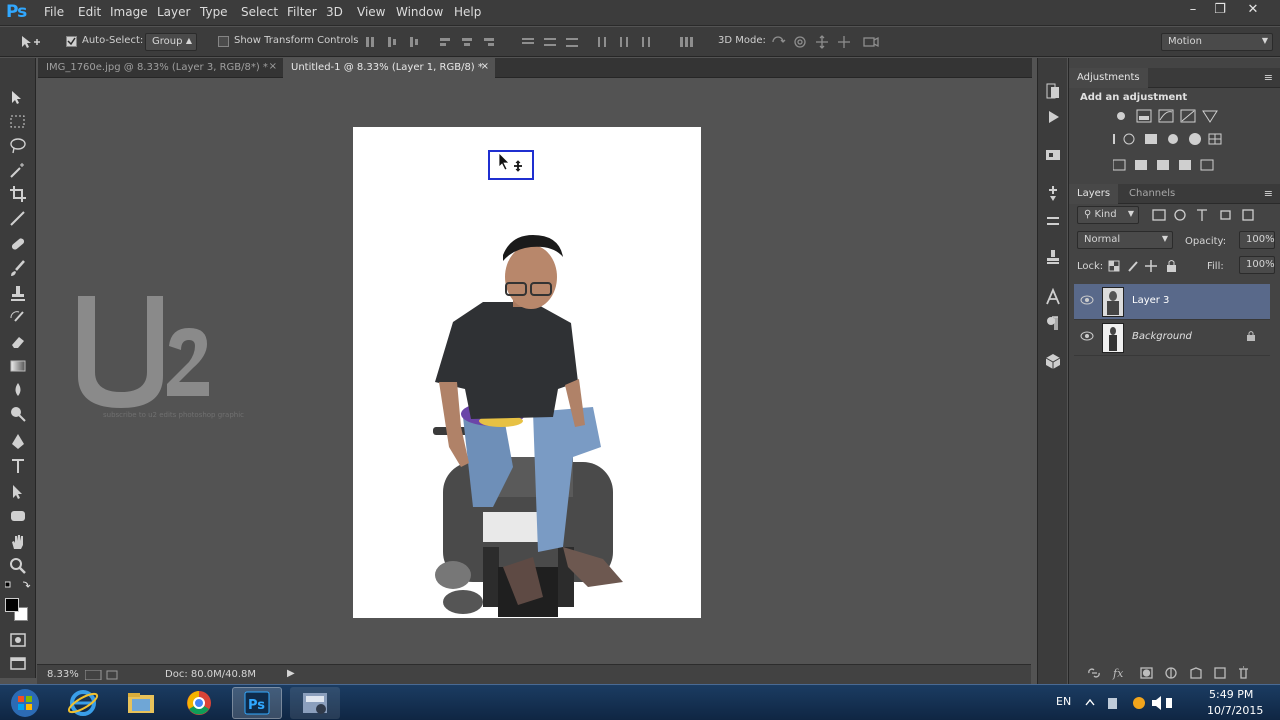 The height and width of the screenshot is (720, 1280). I want to click on collapsed-panels-strip, so click(1052, 371).